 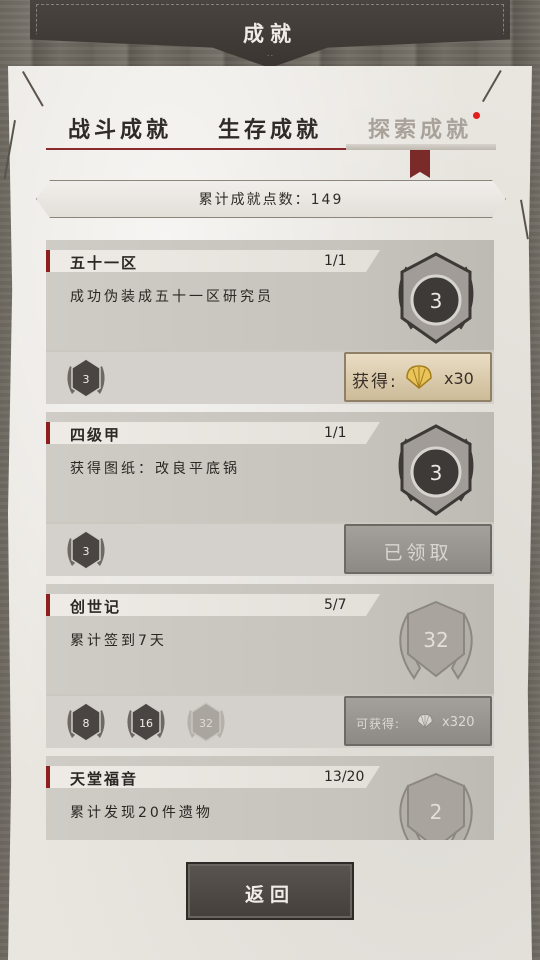 I want to click on tier-medal-icon: 8, so click(x=86, y=722).